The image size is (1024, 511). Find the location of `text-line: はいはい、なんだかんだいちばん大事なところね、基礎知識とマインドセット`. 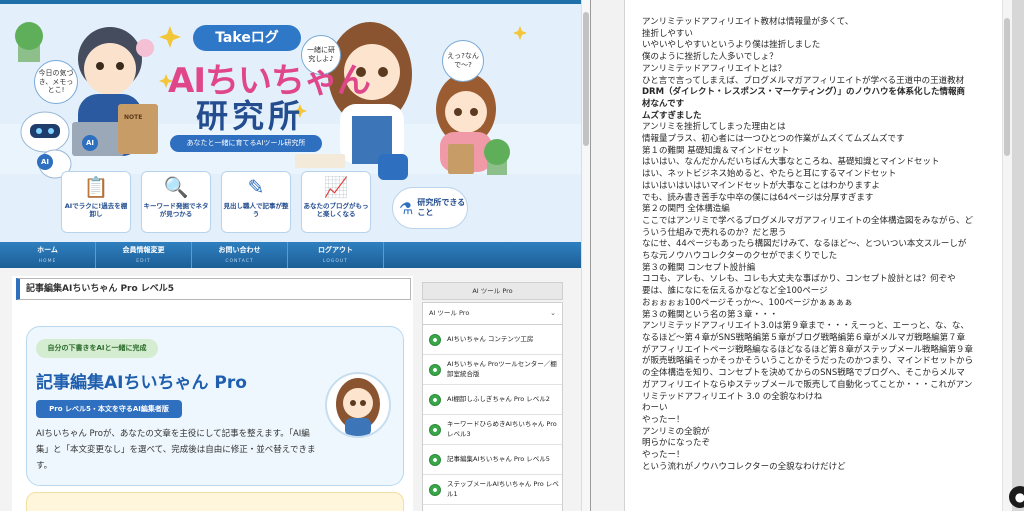

text-line: はいはい、なんだかんだいちばん大事なところね、基礎知識とマインドセット is located at coordinates (791, 162).